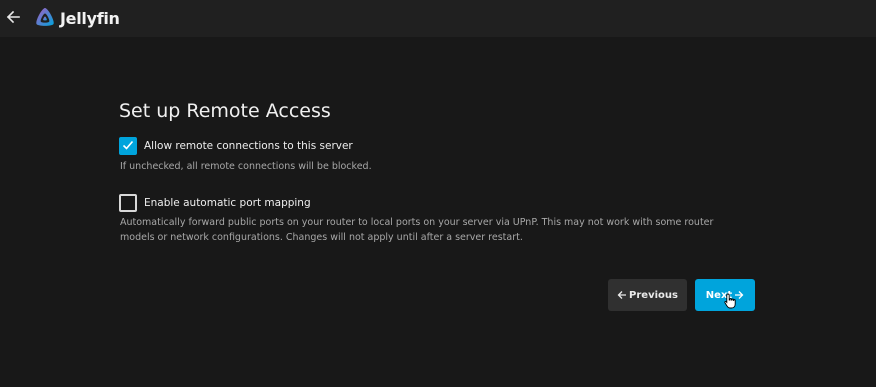 The width and height of the screenshot is (876, 387). What do you see at coordinates (438, 18) in the screenshot?
I see `app-header: Jellyfin` at bounding box center [438, 18].